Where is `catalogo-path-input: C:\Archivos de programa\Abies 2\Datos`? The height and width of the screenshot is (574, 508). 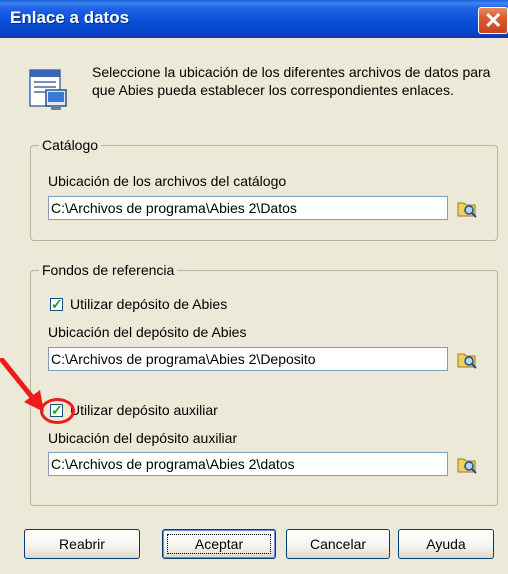
catalogo-path-input: C:\Archivos de programa\Abies 2\Datos is located at coordinates (248, 208).